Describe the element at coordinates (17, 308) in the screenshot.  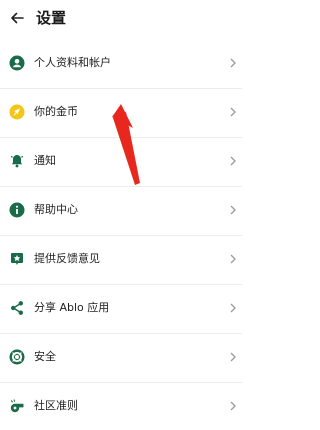
I see `share-icon` at that location.